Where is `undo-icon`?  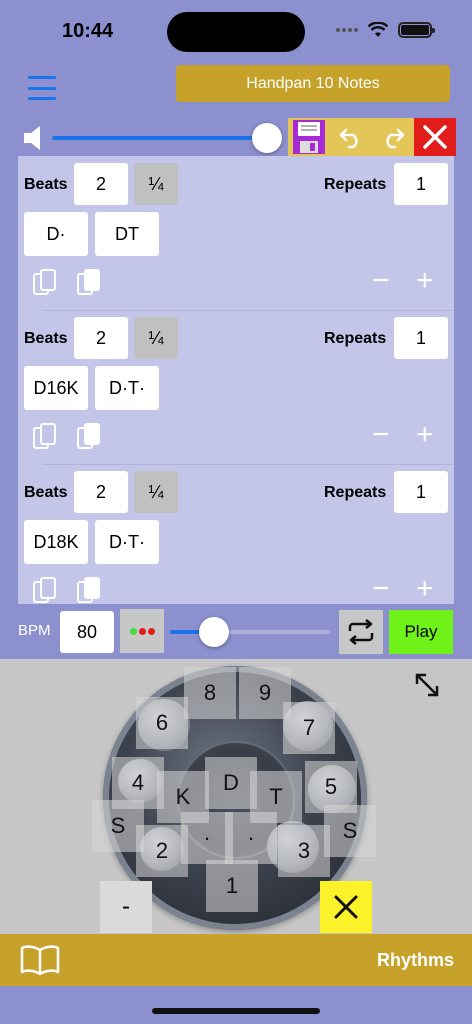 undo-icon is located at coordinates (348, 138).